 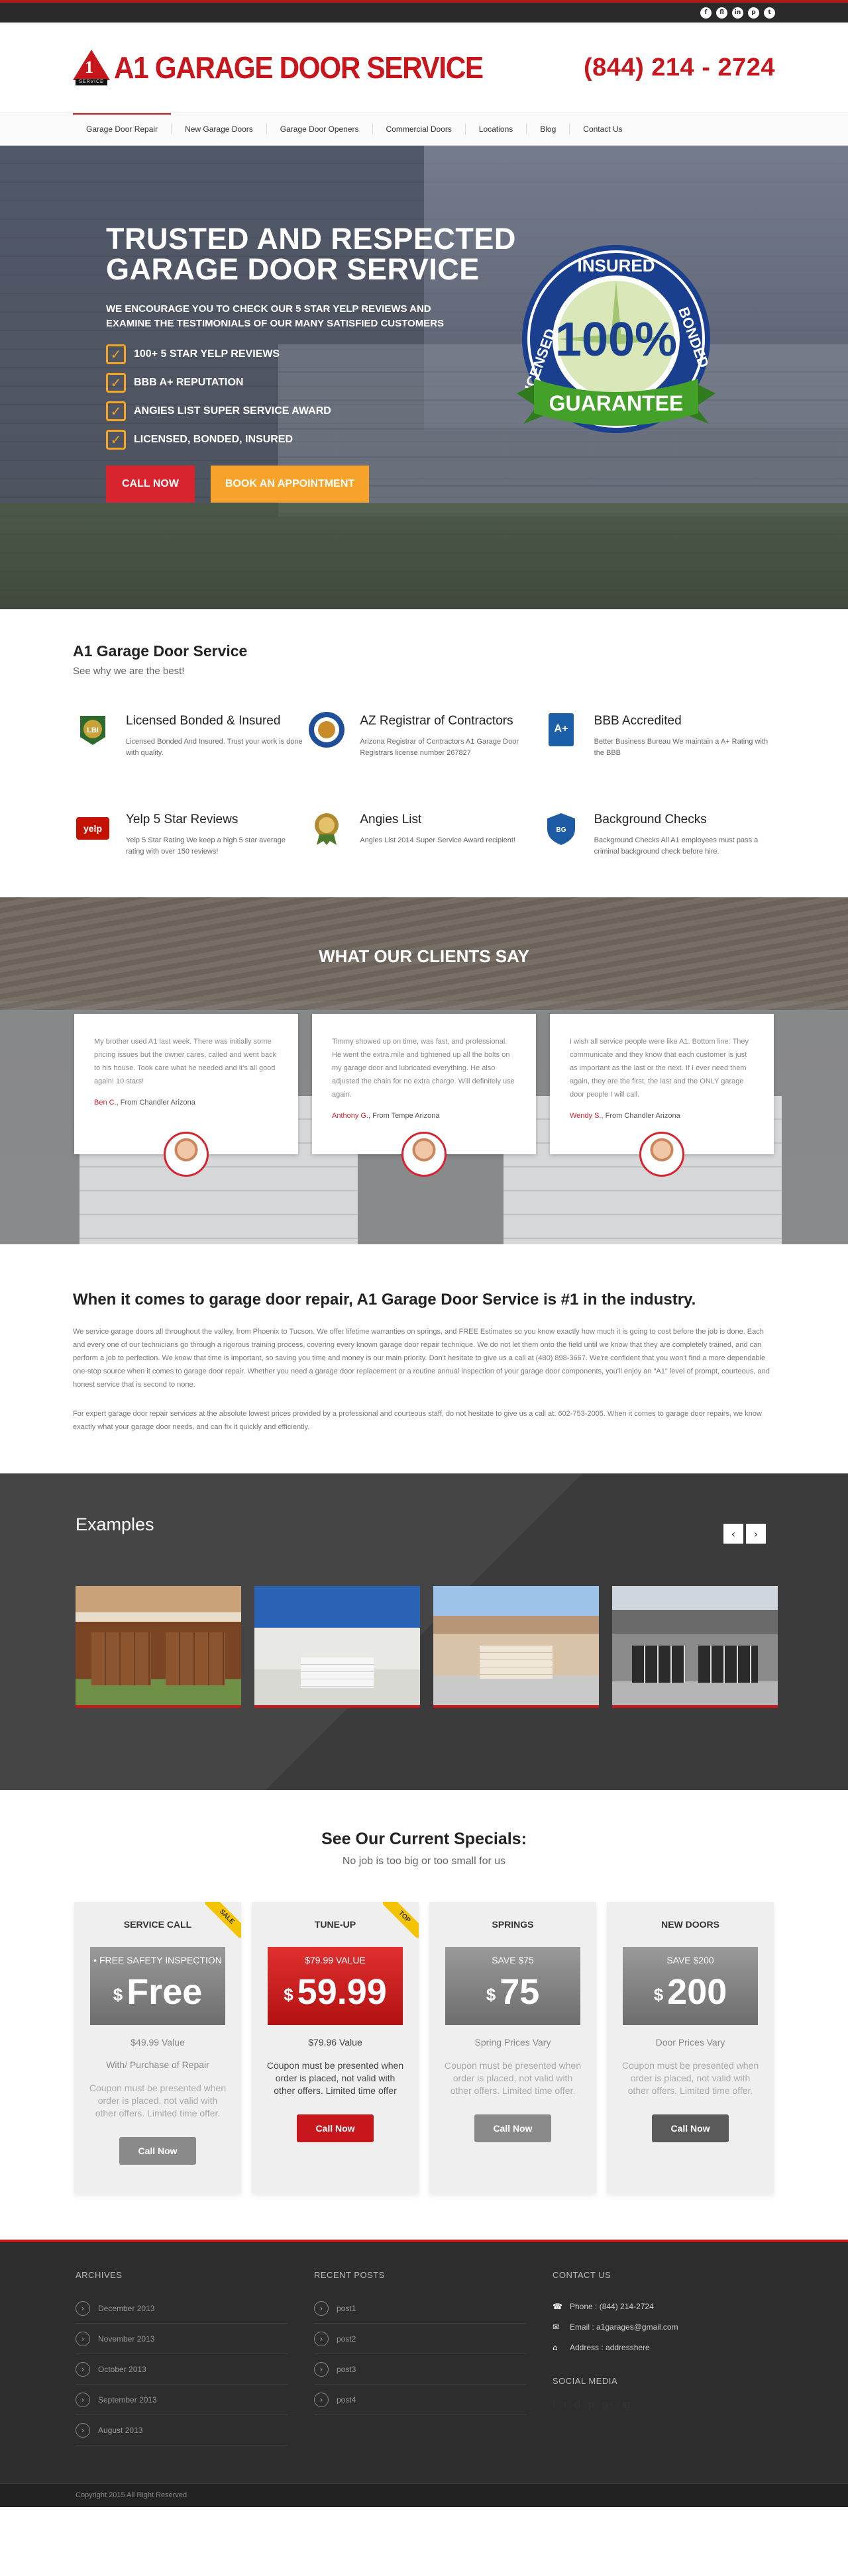 What do you see at coordinates (338, 354) in the screenshot?
I see `hero-check-item: ✓ 100+ 5 STAR YELP REVIEWS` at bounding box center [338, 354].